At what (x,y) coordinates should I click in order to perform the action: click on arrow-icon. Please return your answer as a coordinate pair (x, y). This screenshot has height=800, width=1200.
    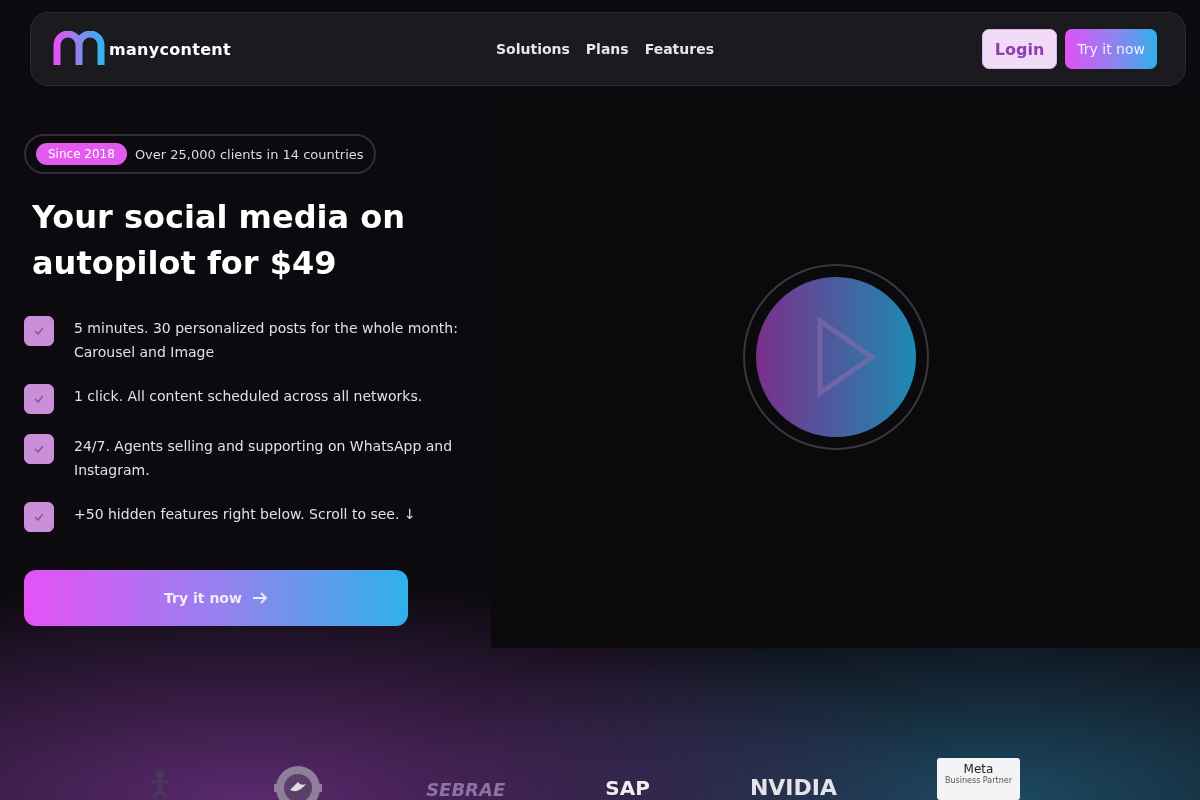
    Looking at the image, I should click on (259, 598).